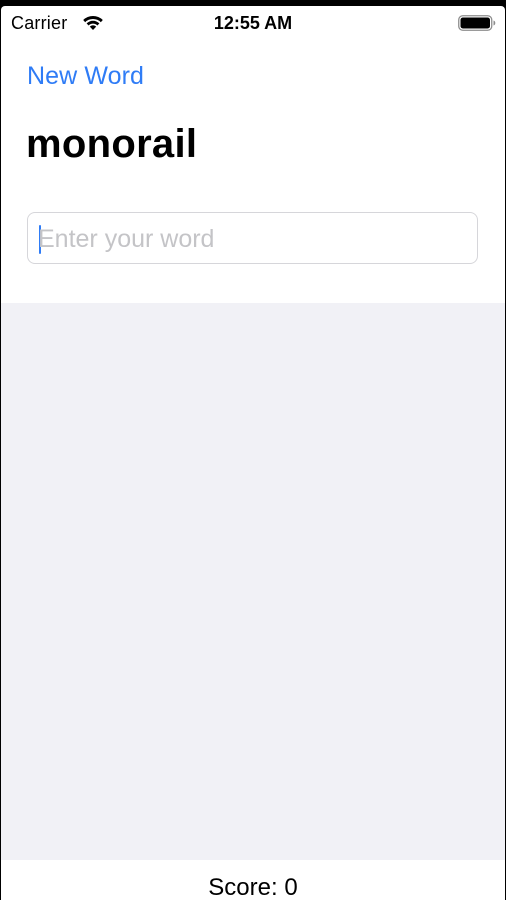 The height and width of the screenshot is (900, 506). Describe the element at coordinates (112, 144) in the screenshot. I see `root-word-title: monorail` at that location.